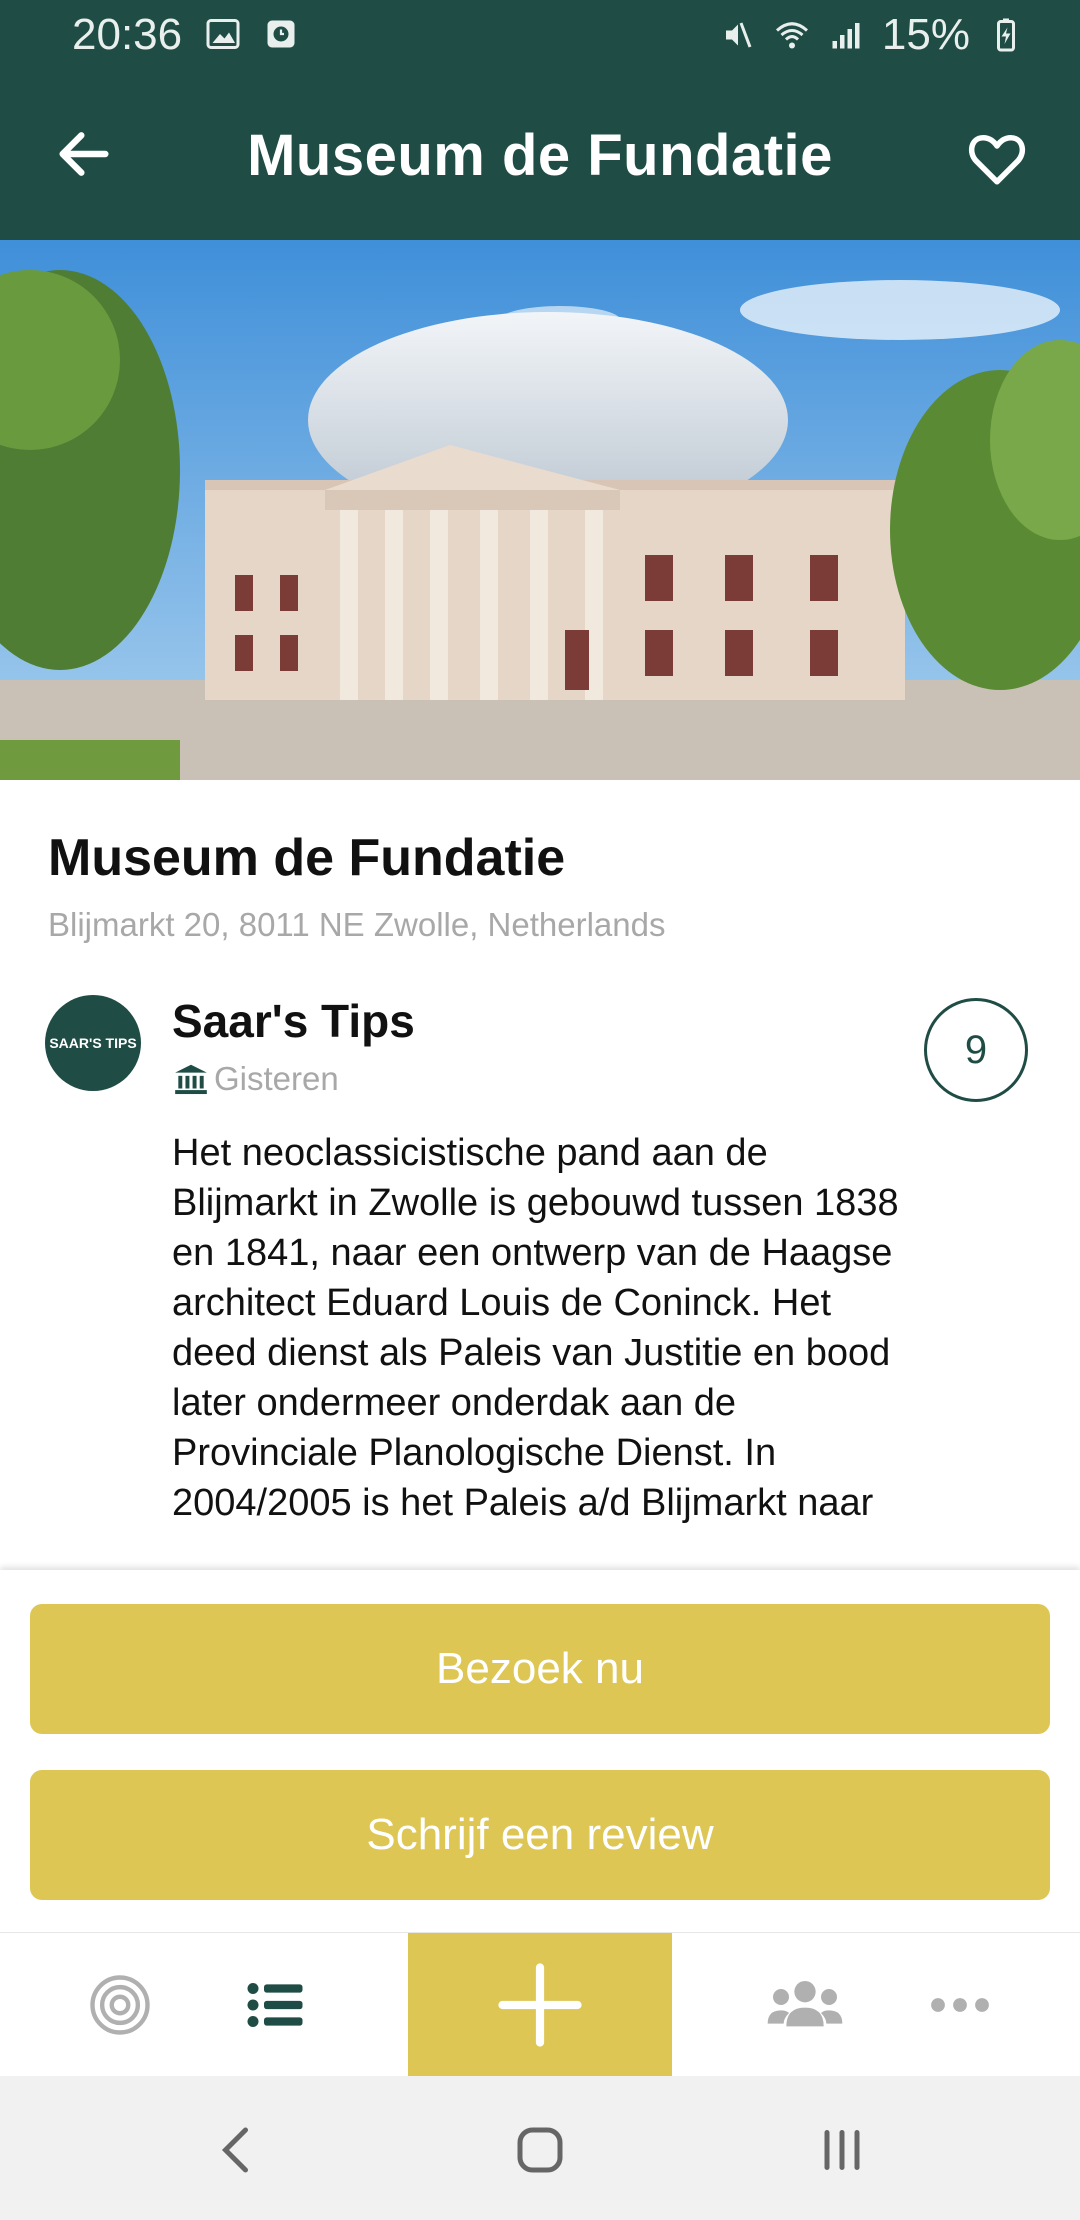 This screenshot has width=1080, height=2220. Describe the element at coordinates (307, 858) in the screenshot. I see `place-name: Museum de Fundatie` at that location.